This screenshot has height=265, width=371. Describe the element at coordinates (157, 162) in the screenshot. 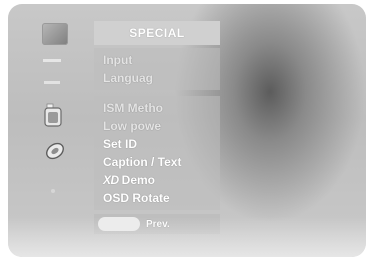

I see `menu-item-caption-text: Caption / Text` at that location.